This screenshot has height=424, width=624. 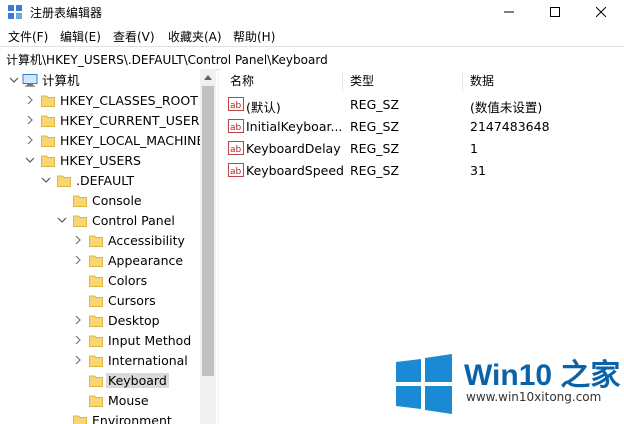 What do you see at coordinates (254, 36) in the screenshot?
I see `menu-help: 帮助(H)` at bounding box center [254, 36].